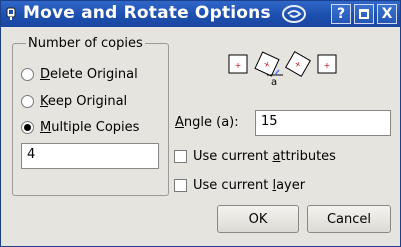 Image resolution: width=401 pixels, height=247 pixels. I want to click on app-icon, so click(11, 13).